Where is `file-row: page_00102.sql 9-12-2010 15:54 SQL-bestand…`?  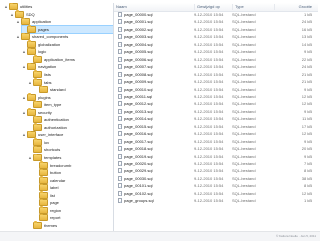 file-row: page_00102.sql 9-12-2010 15:54 SQL-bestand… is located at coordinates (216, 193).